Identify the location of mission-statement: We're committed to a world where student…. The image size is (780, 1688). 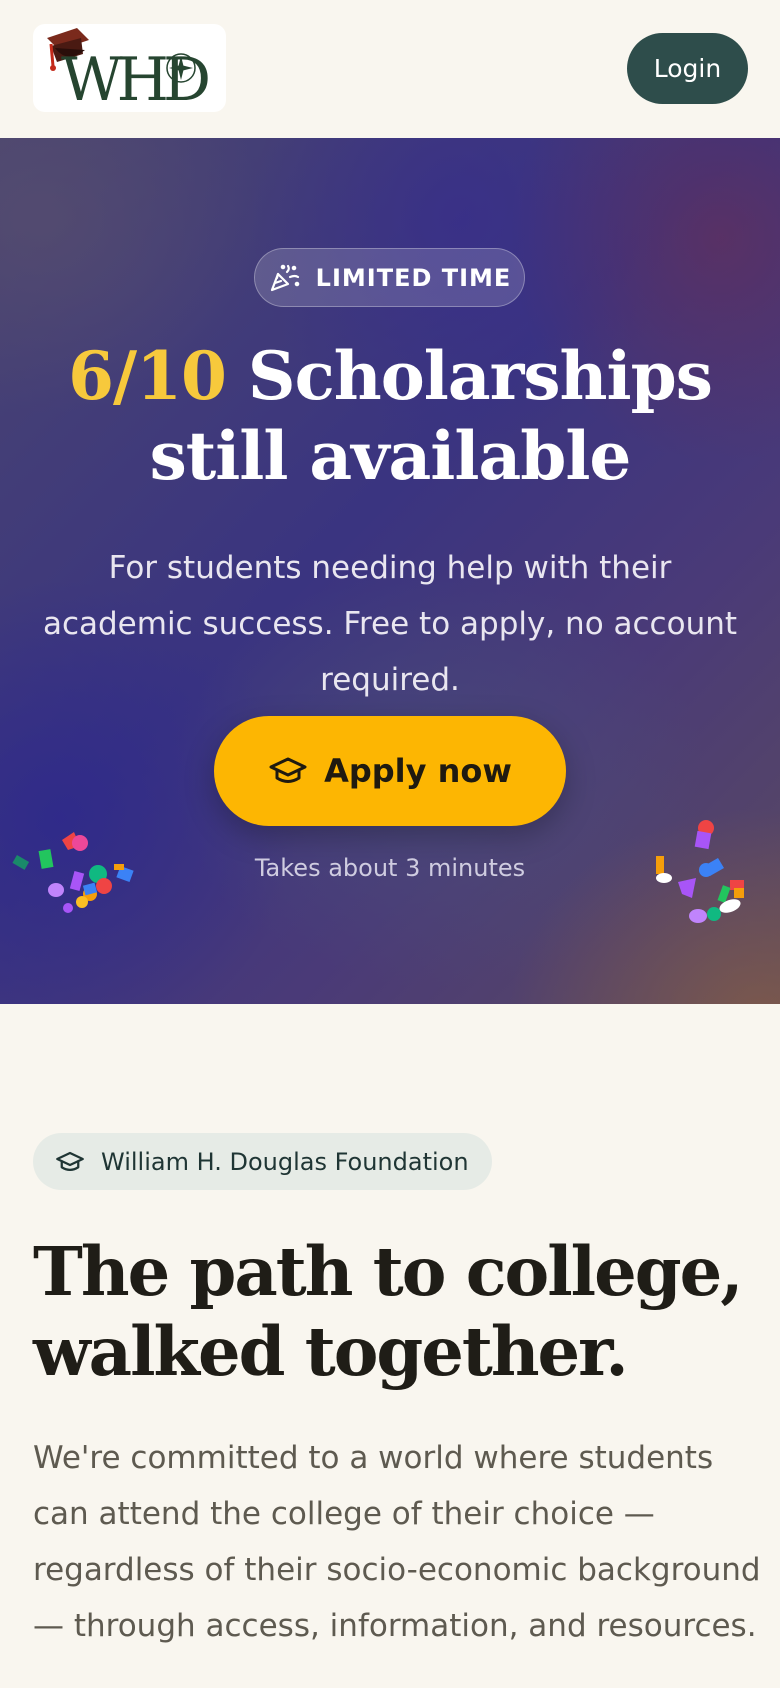
(397, 1542).